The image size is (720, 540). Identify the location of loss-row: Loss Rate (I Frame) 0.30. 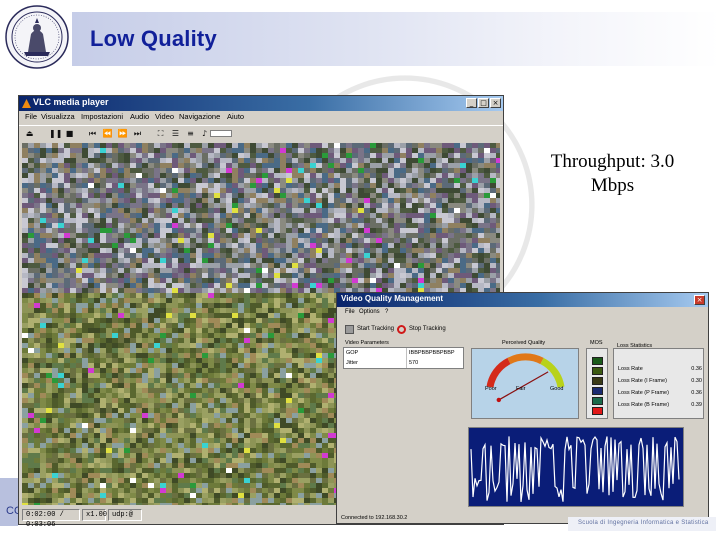
(660, 381).